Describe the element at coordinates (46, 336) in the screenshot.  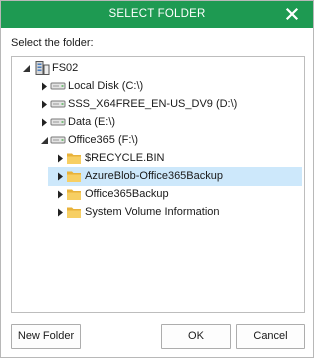
I see `new-folder-button: New Folder` at that location.